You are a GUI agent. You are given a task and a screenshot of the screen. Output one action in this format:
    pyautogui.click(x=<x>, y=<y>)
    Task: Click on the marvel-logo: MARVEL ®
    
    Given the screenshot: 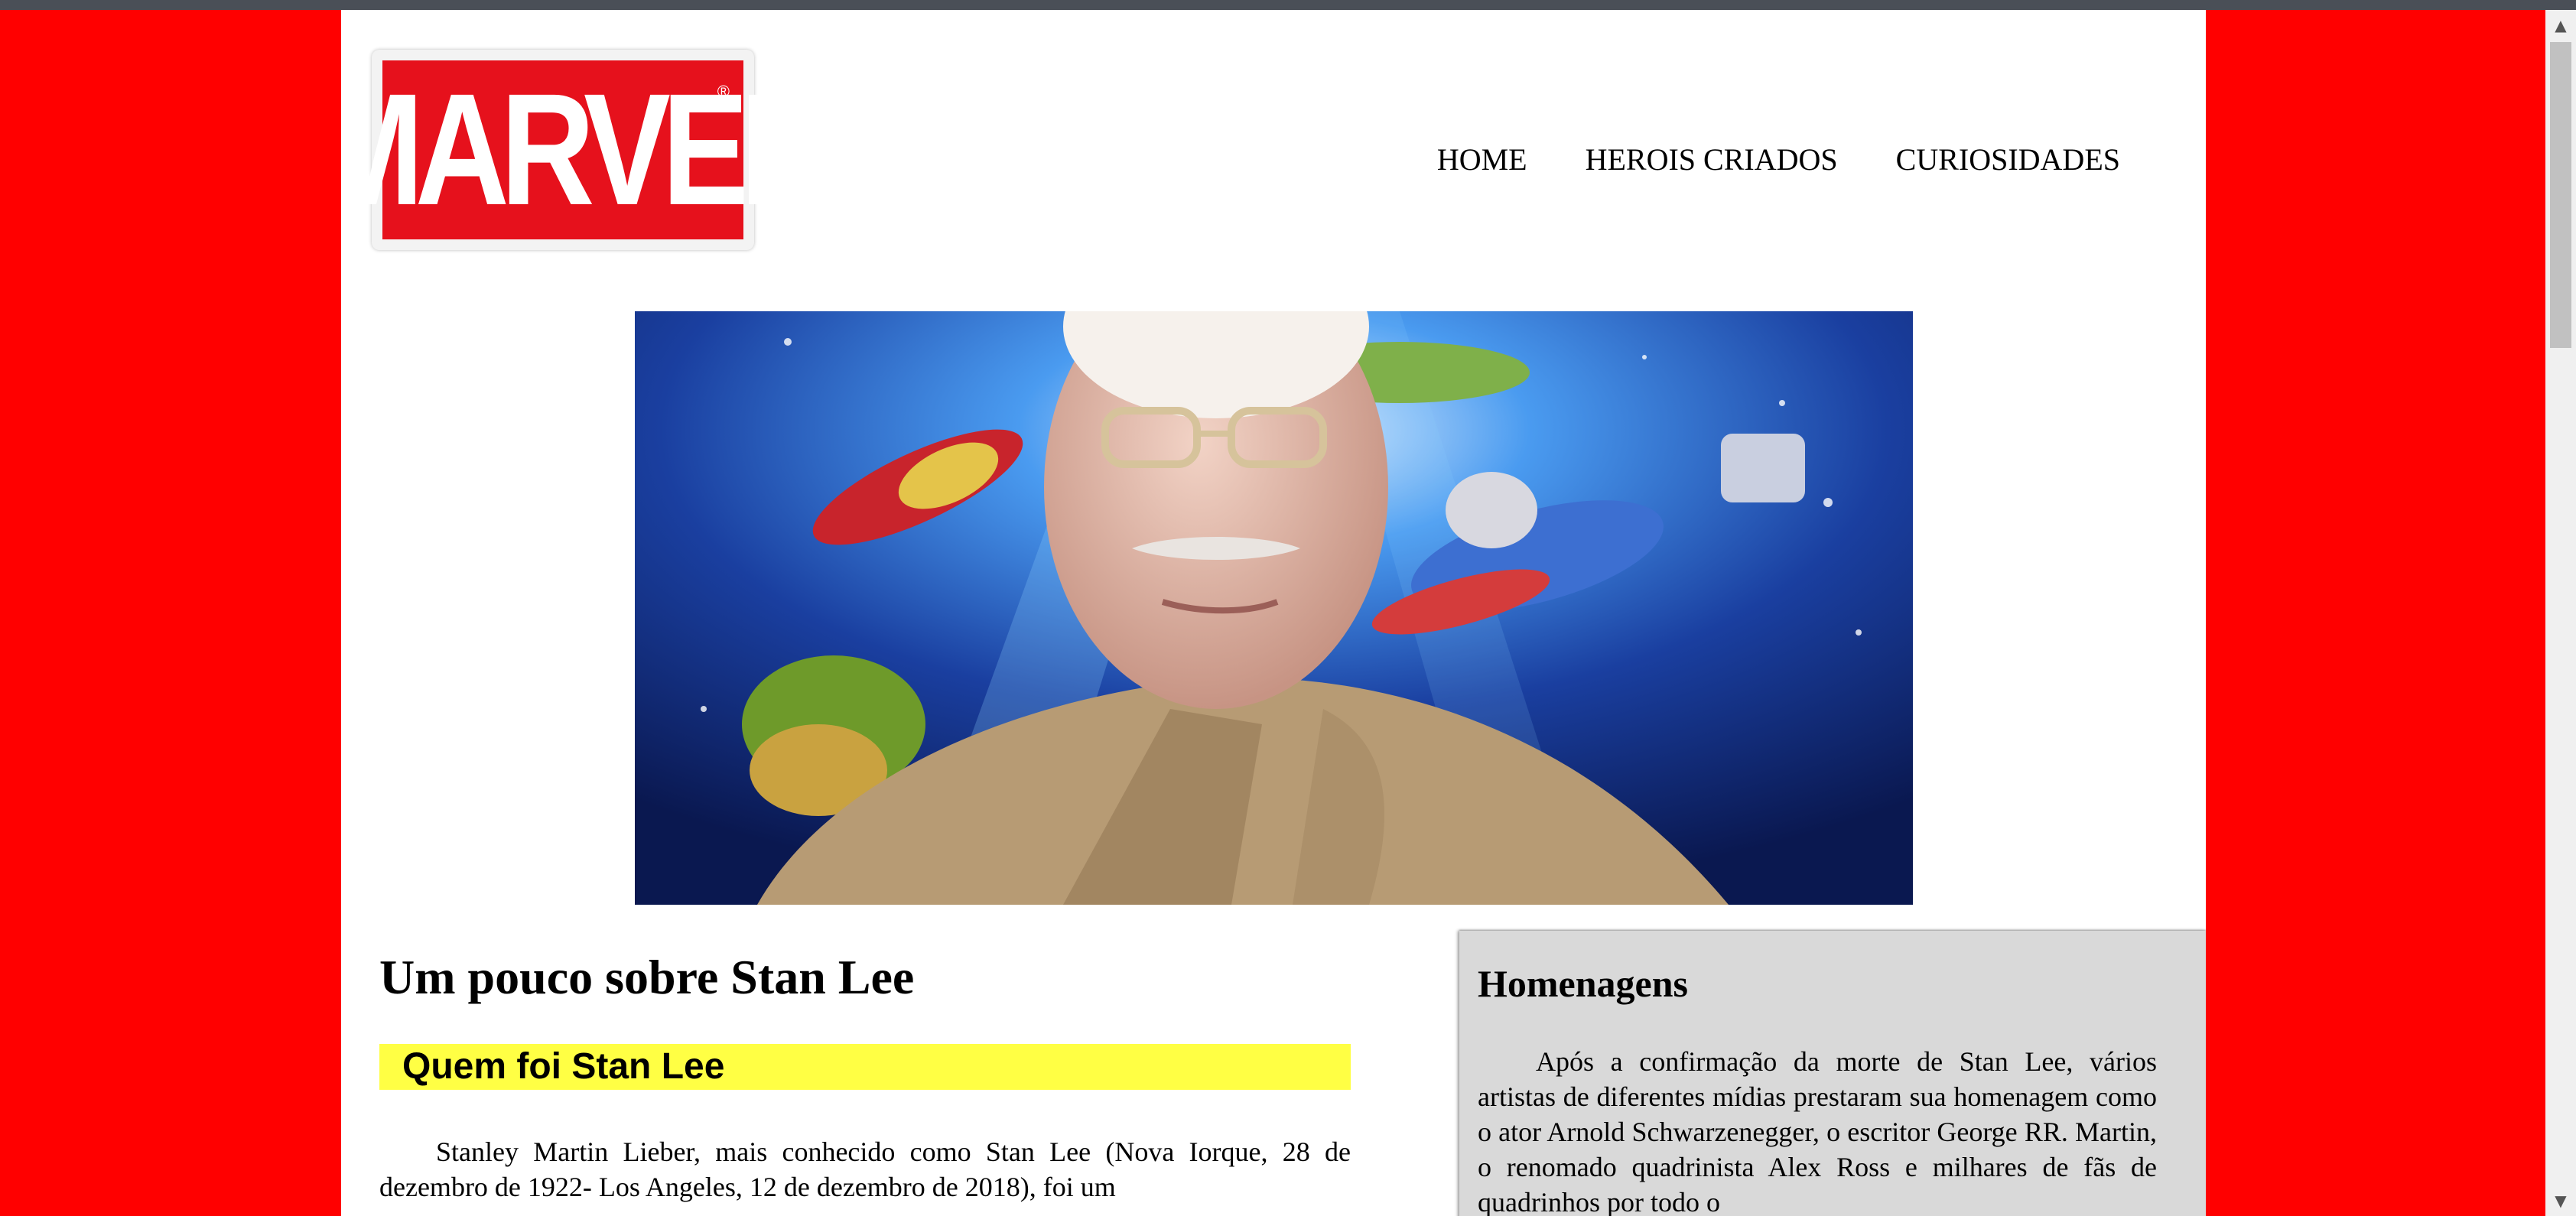 What is the action you would take?
    pyautogui.click(x=580, y=150)
    